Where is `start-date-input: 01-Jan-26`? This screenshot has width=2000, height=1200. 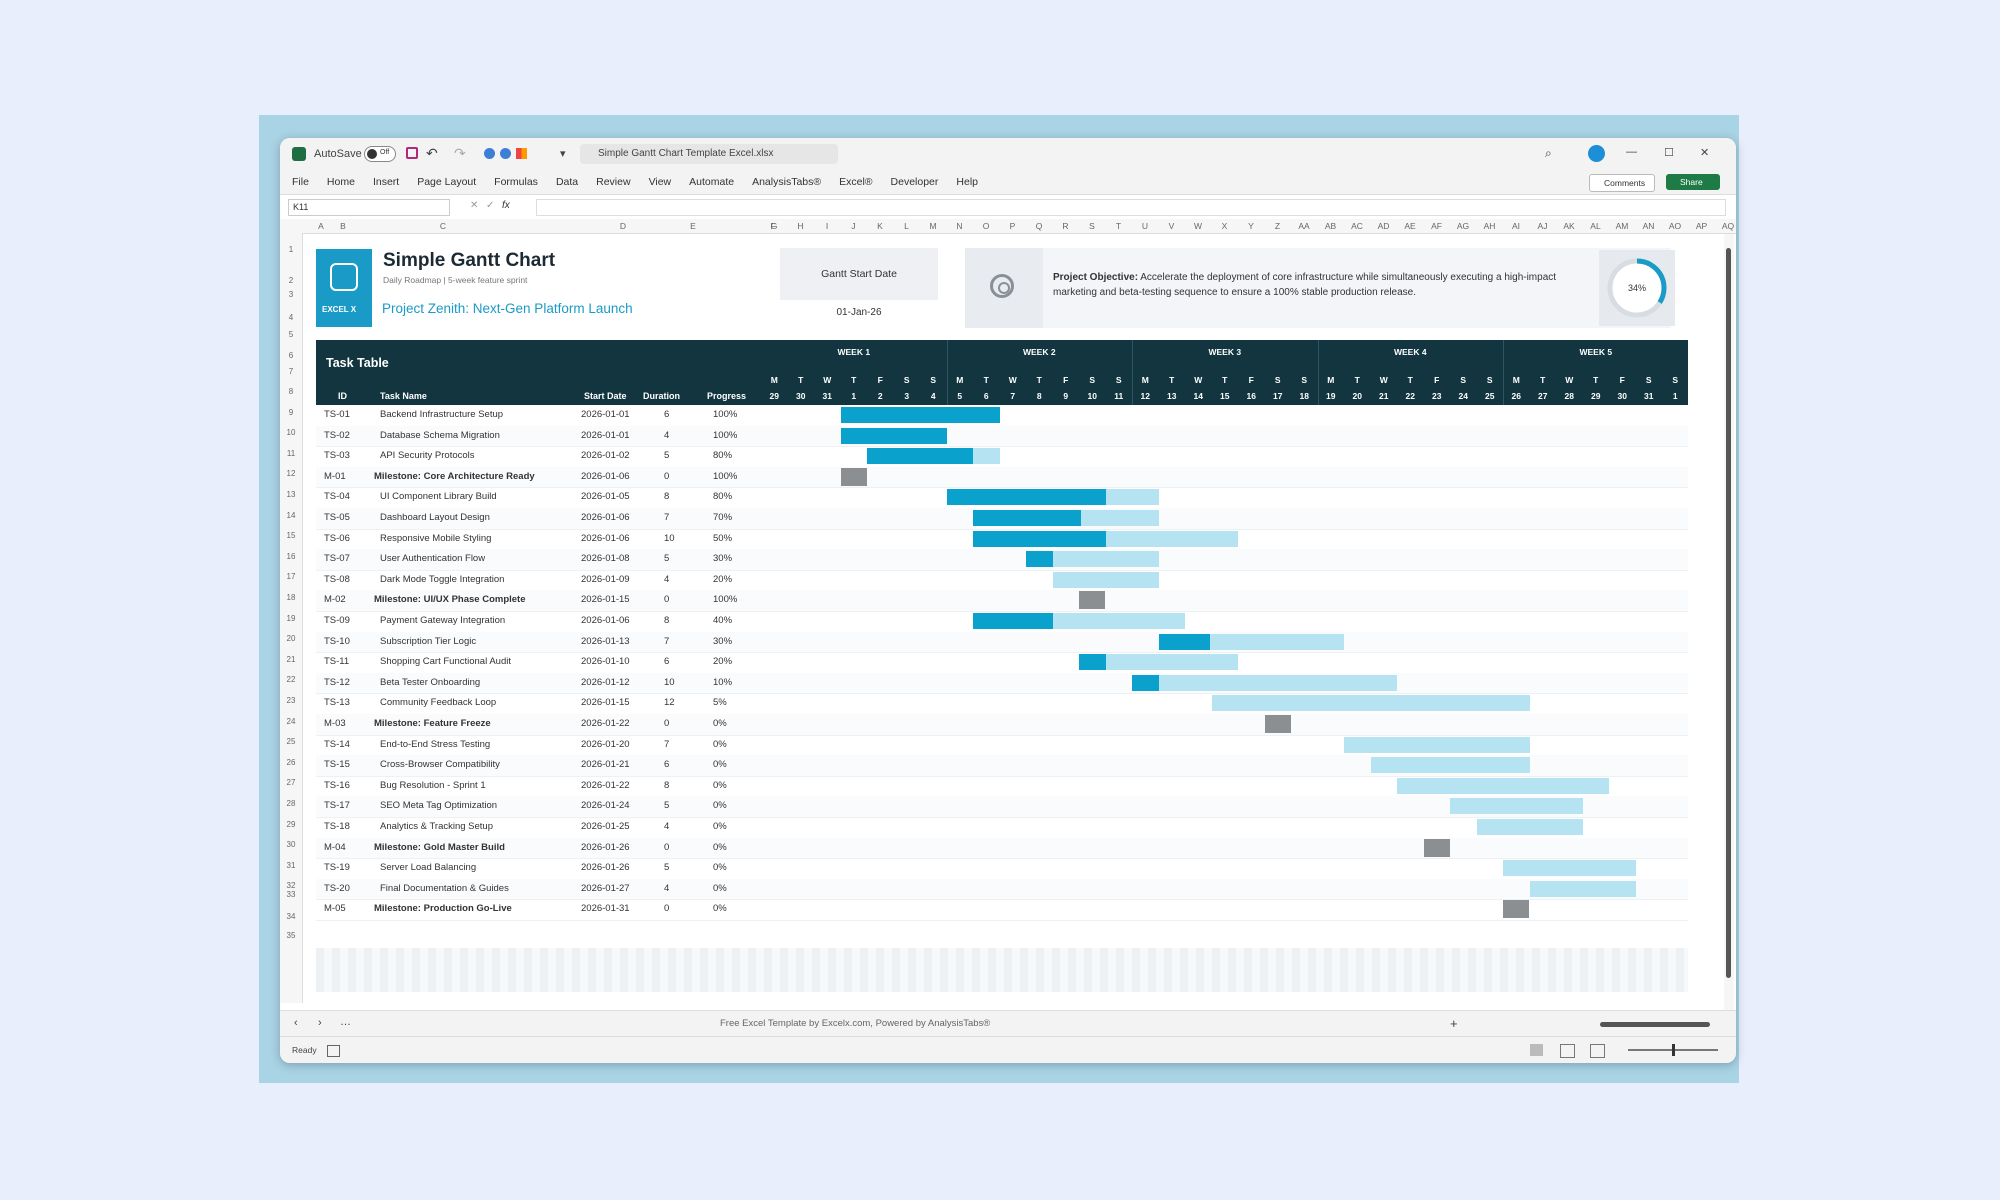
start-date-input: 01-Jan-26 is located at coordinates (859, 313).